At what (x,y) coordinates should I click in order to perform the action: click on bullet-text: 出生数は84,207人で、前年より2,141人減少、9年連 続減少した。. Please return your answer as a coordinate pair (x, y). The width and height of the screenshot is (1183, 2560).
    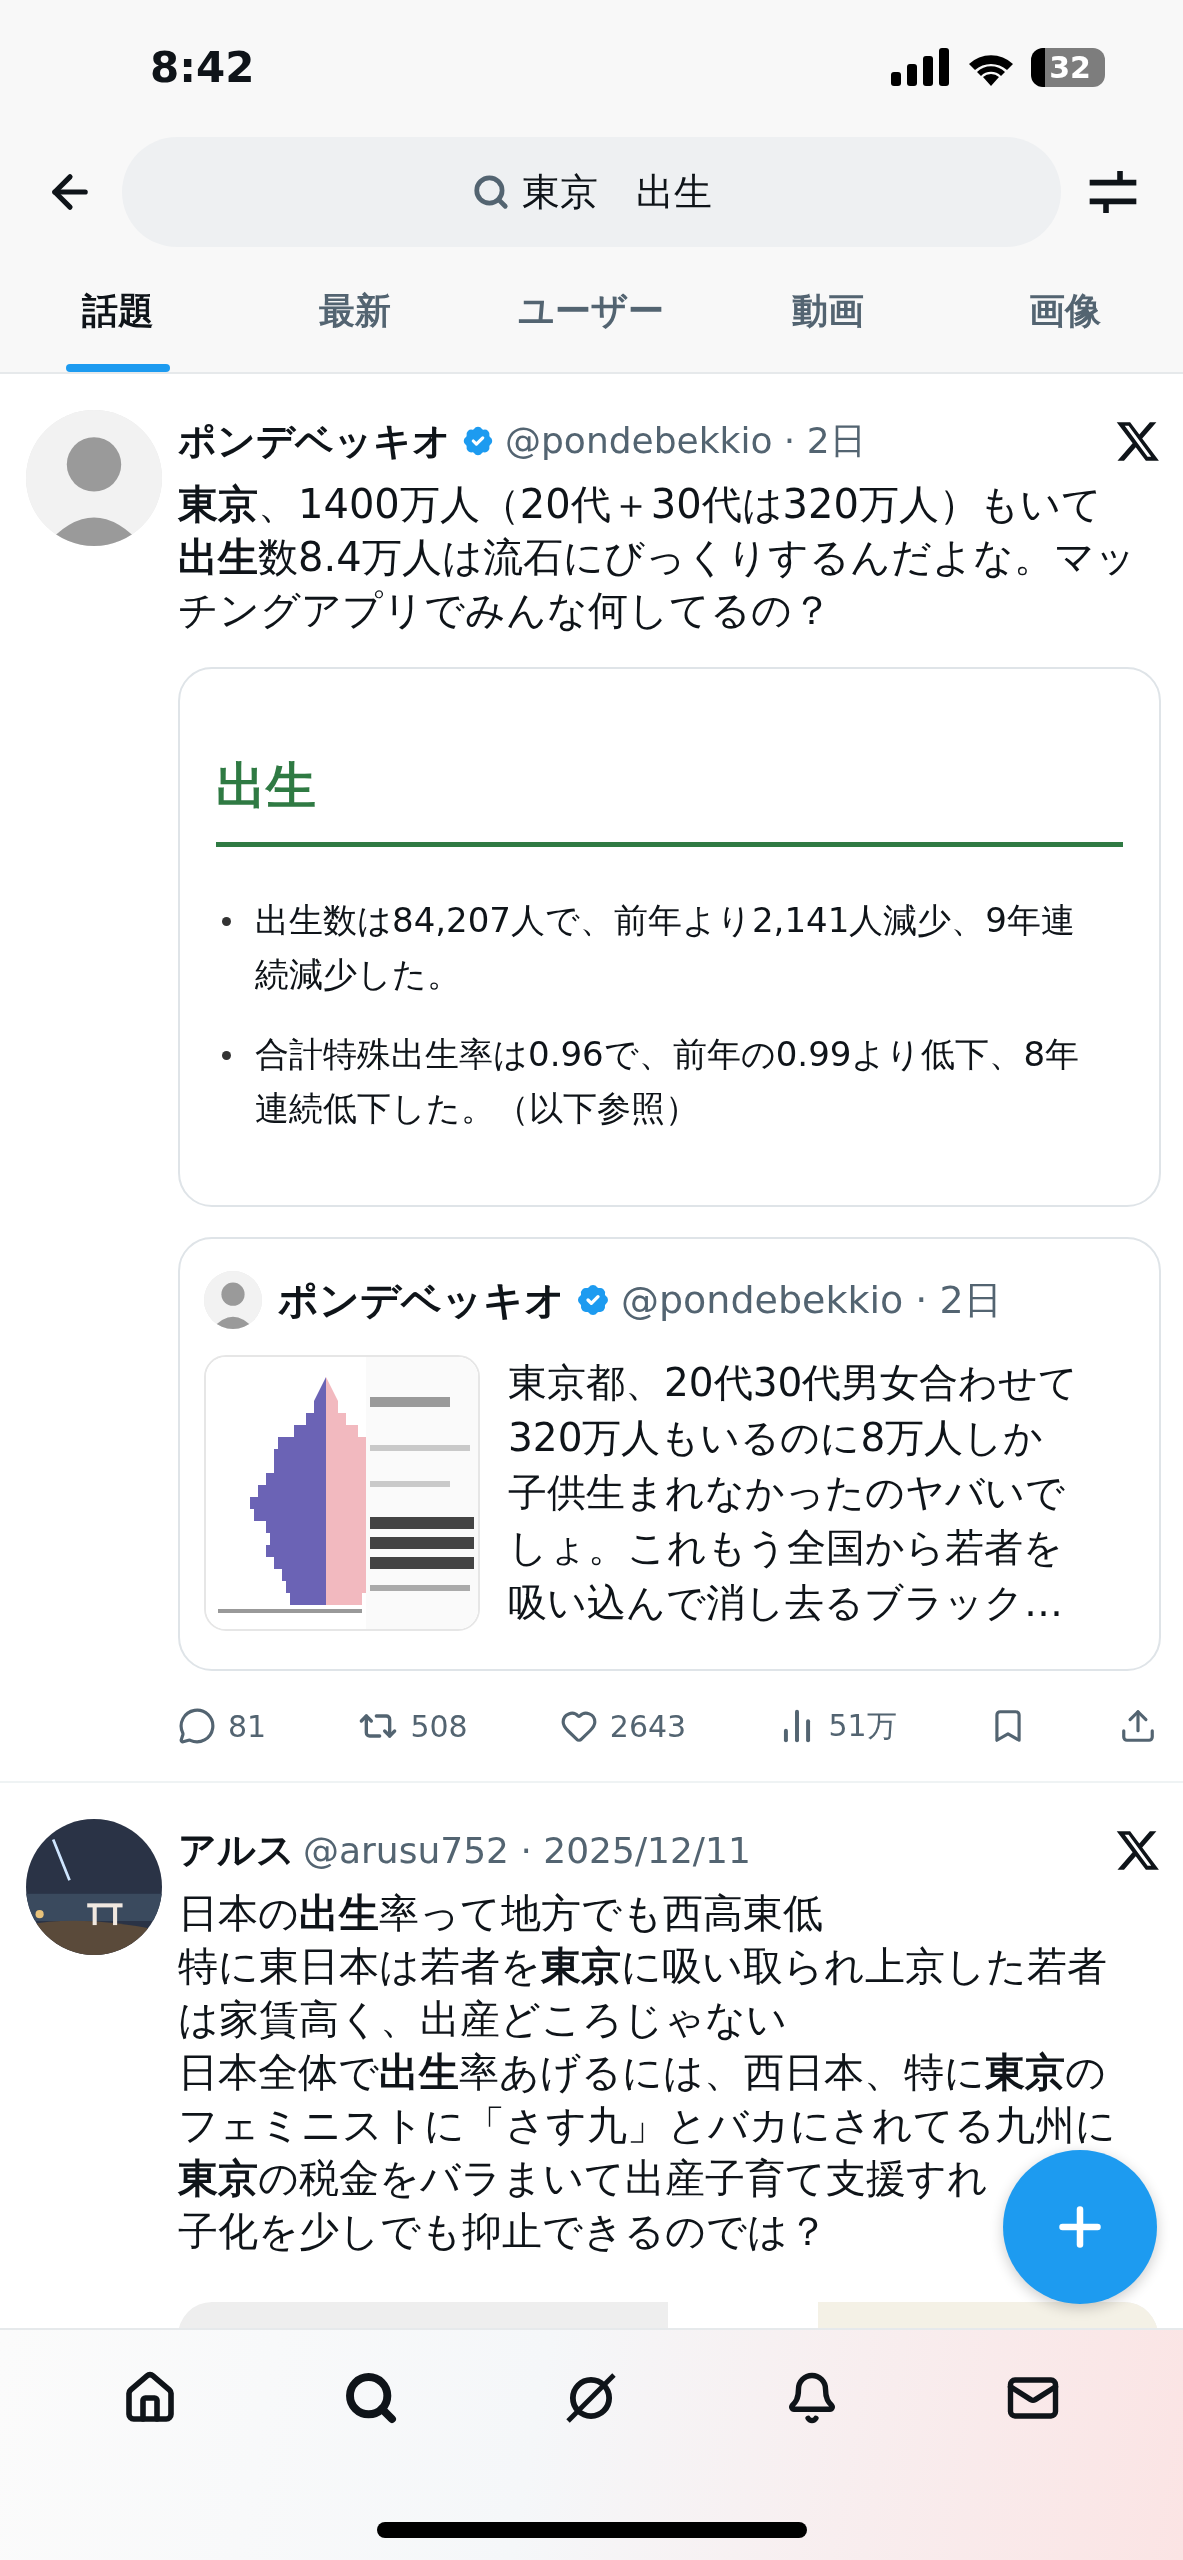
    Looking at the image, I should click on (665, 947).